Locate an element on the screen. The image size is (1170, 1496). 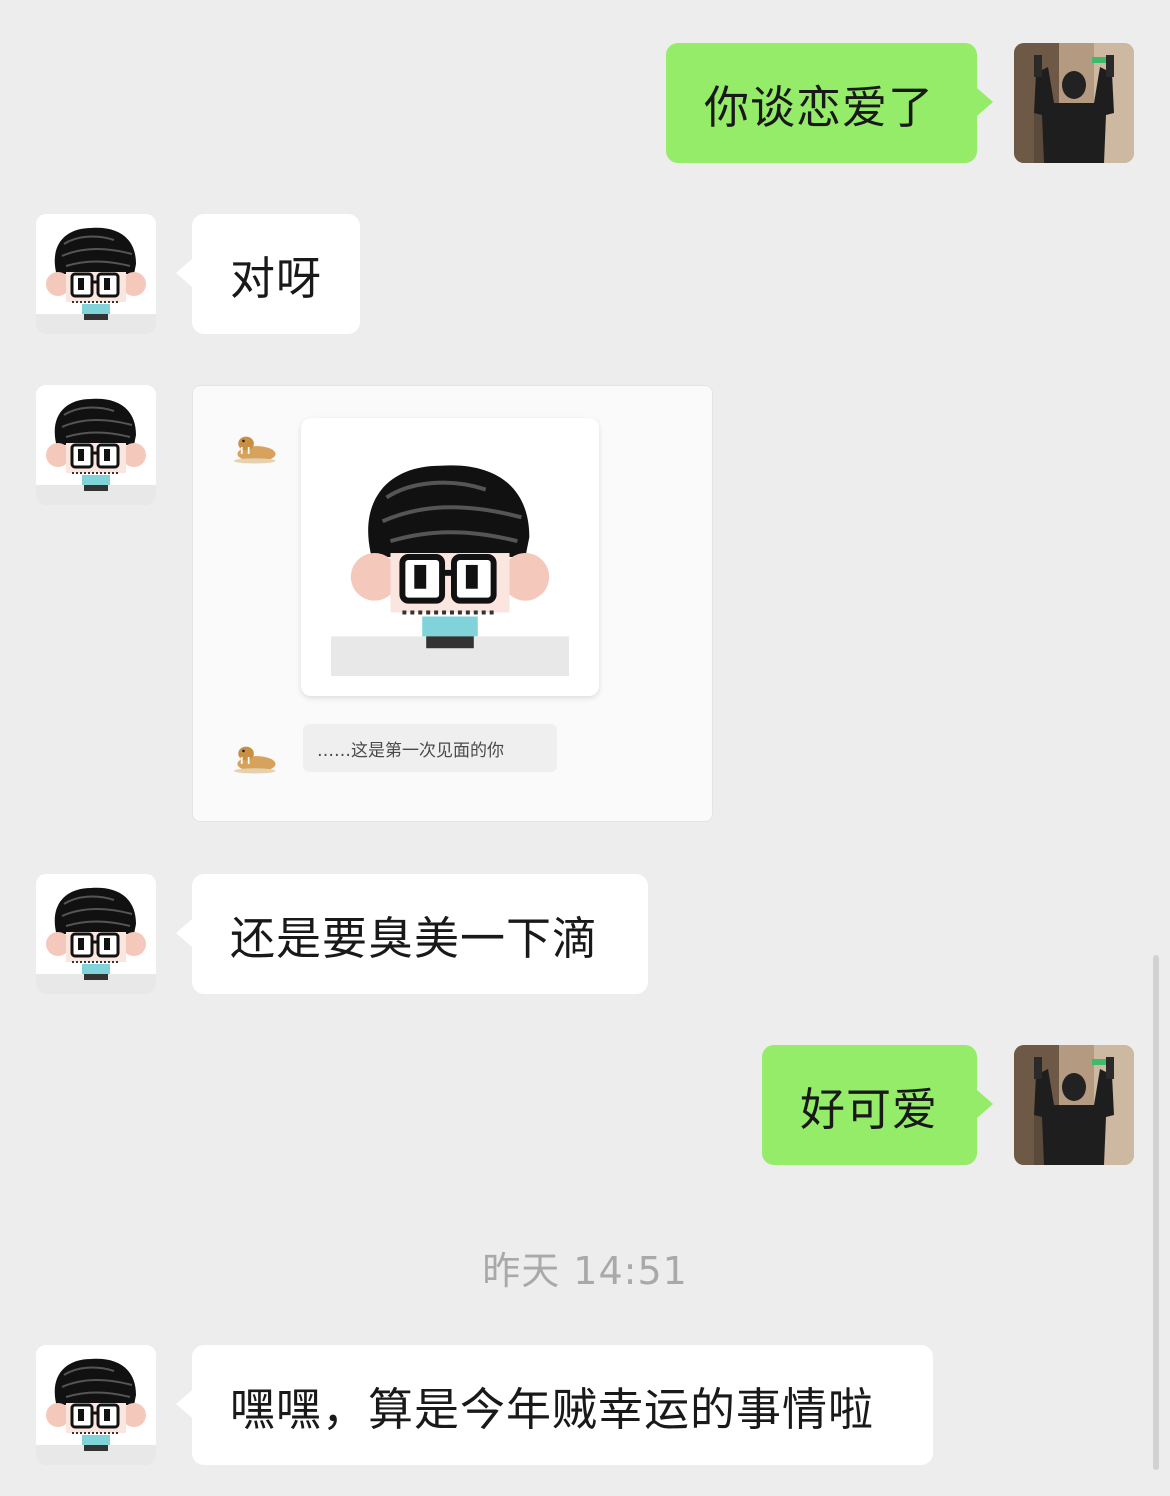
message-text: 嘿嘿，算是今年贼幸运的事情啦 is located at coordinates (552, 1409).